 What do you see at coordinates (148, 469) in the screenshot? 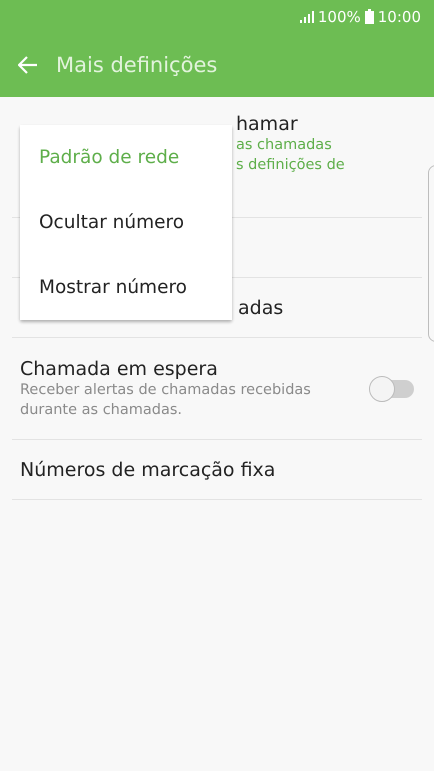
I see `setting-title: Números de marcação fixa` at bounding box center [148, 469].